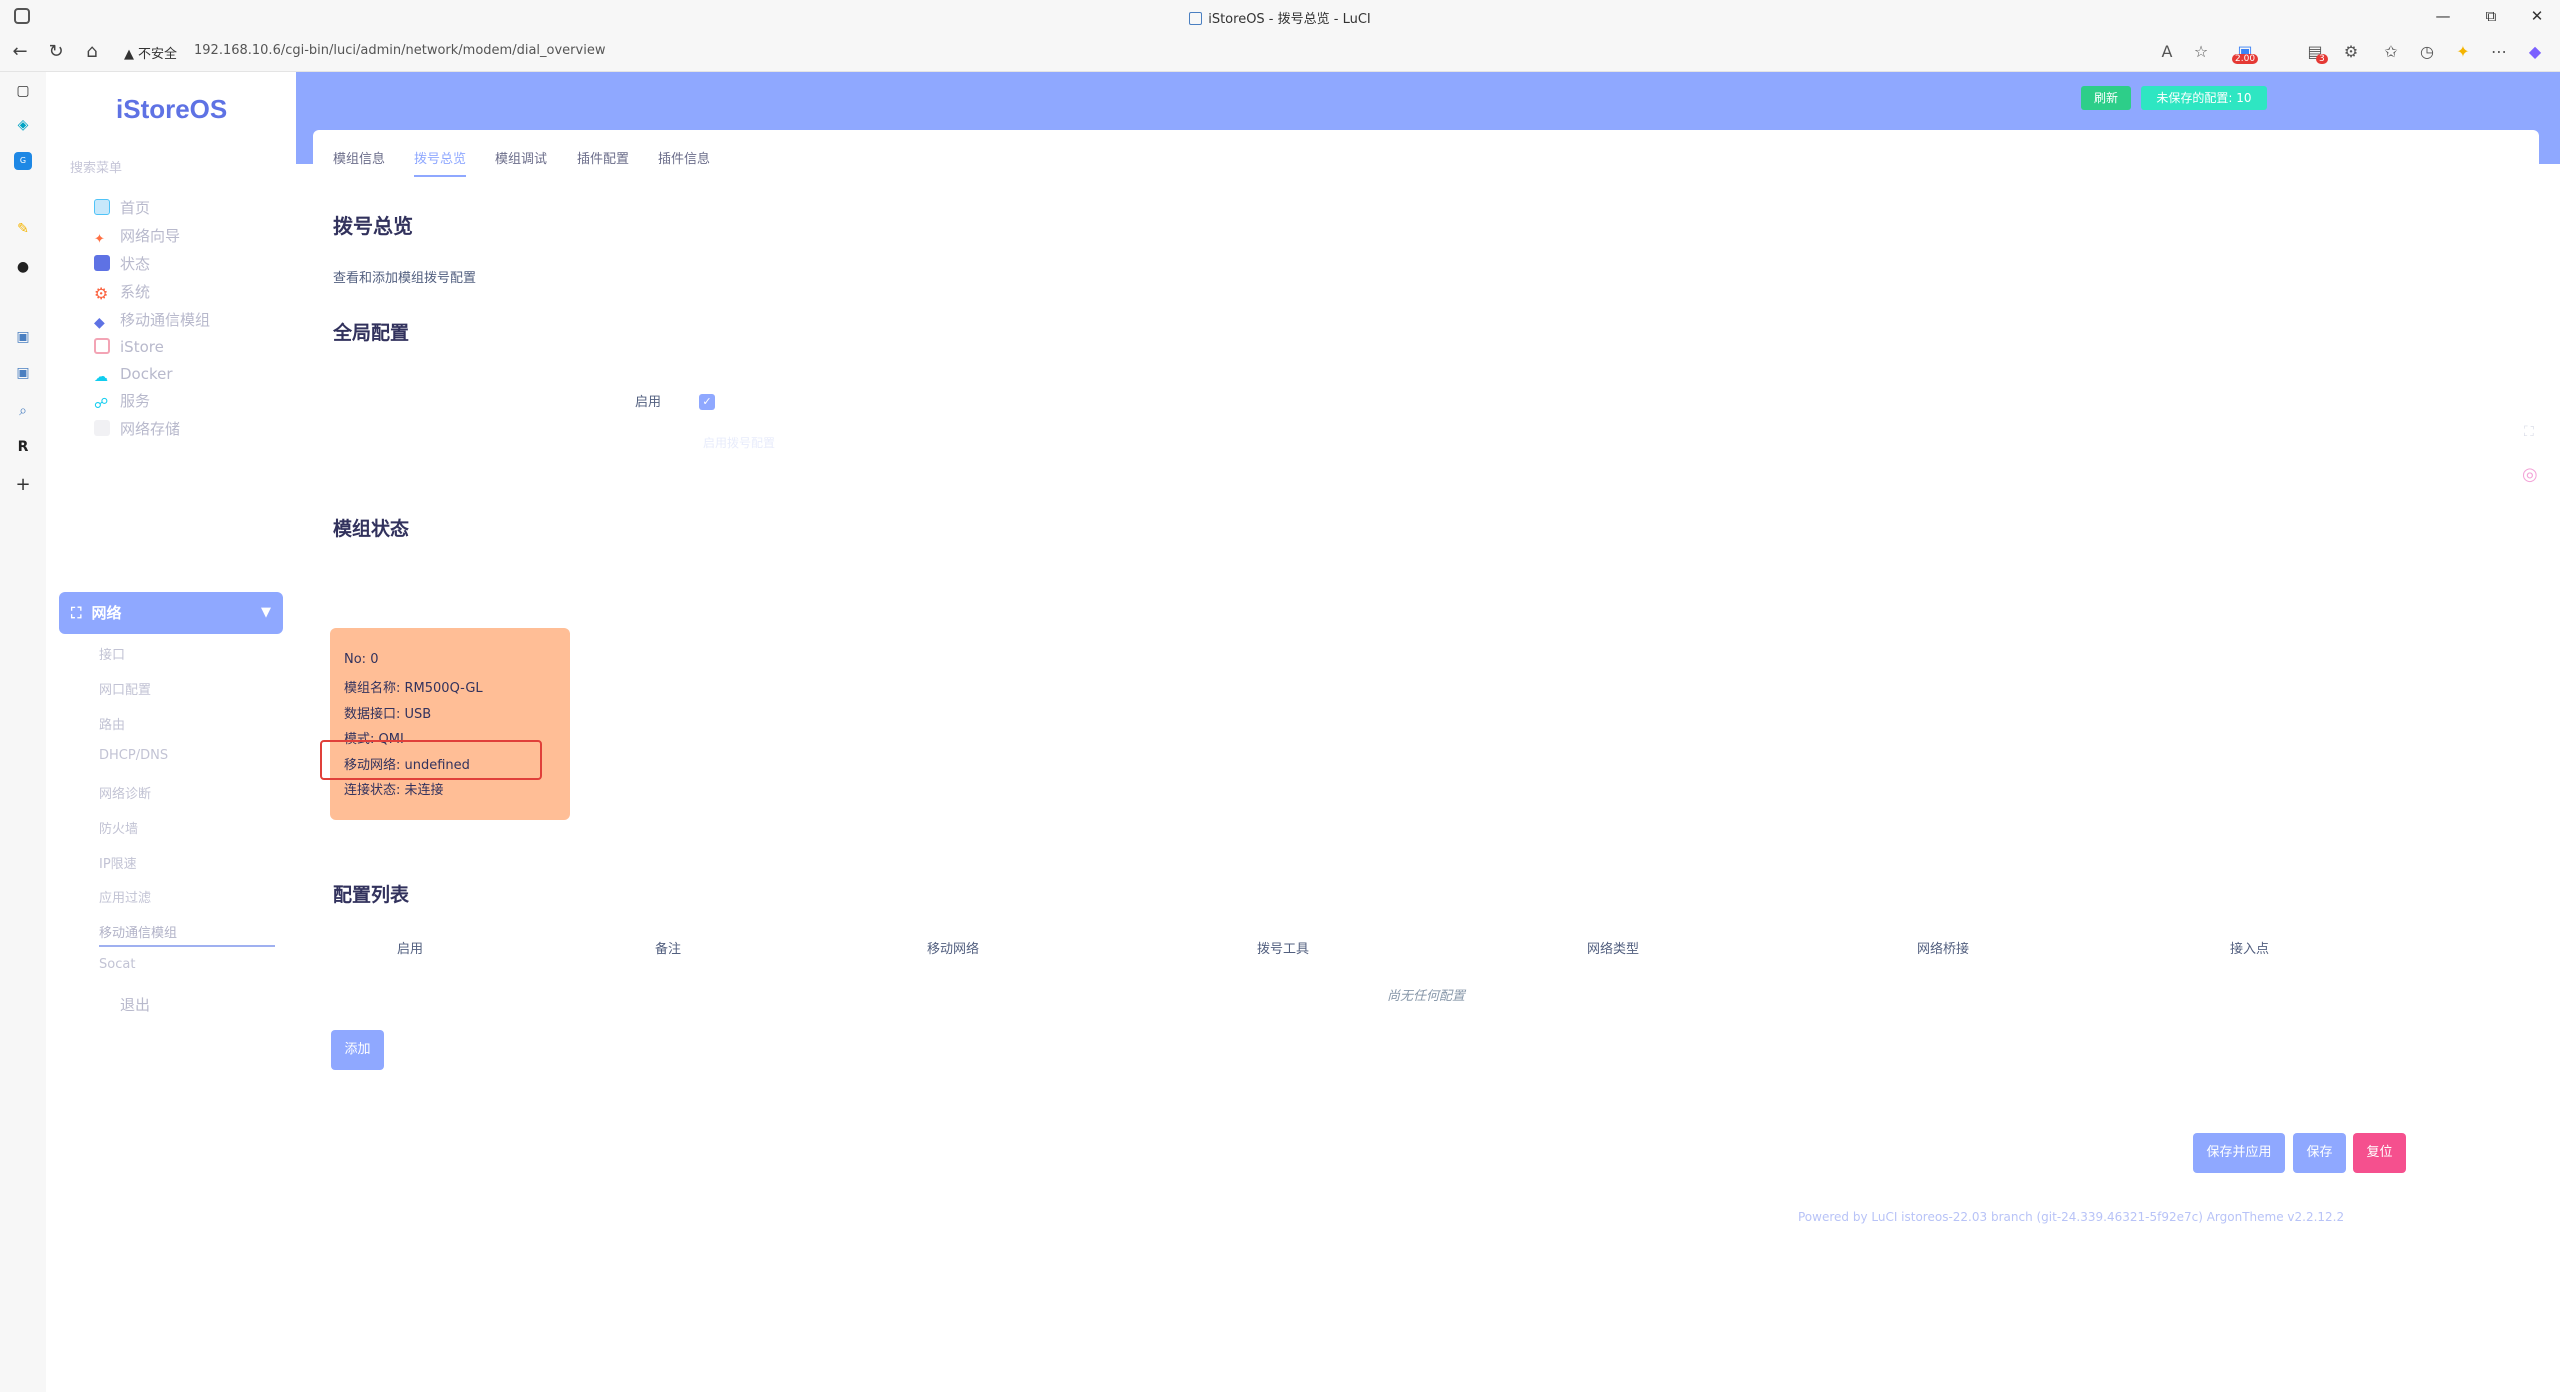  I want to click on storage-icon, so click(102, 428).